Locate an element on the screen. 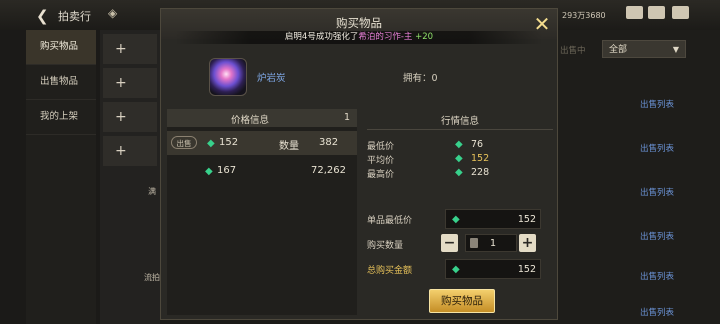 This screenshot has height=324, width=720. divider is located at coordinates (460, 129).